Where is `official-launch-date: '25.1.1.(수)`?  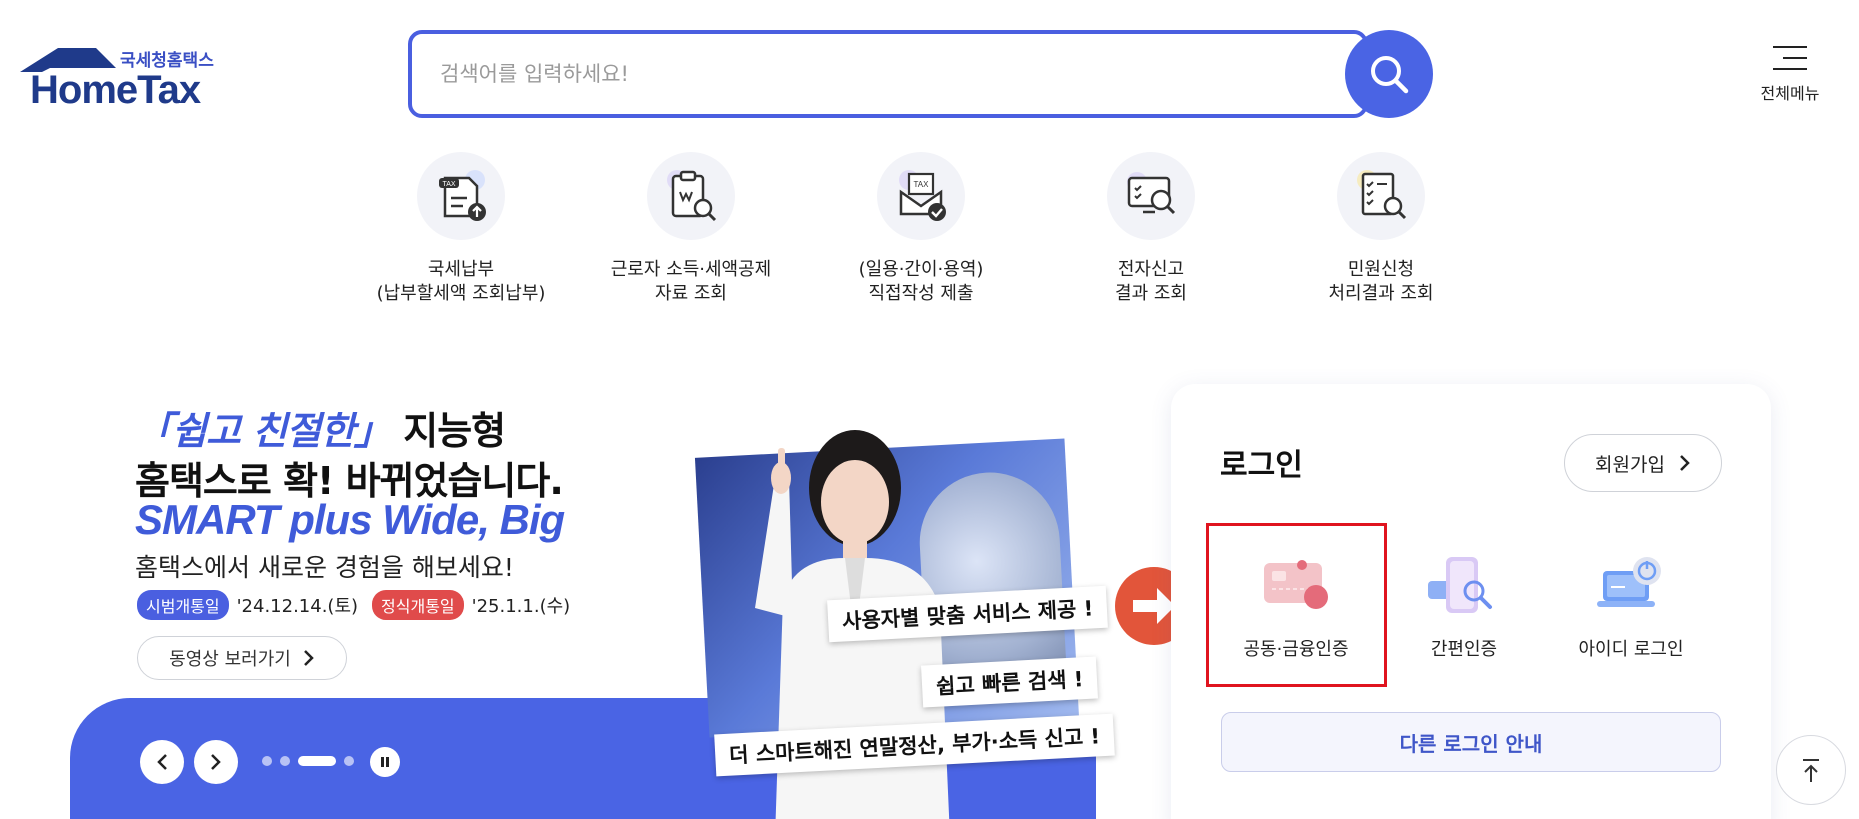
official-launch-date: '25.1.1.(수) is located at coordinates (521, 606).